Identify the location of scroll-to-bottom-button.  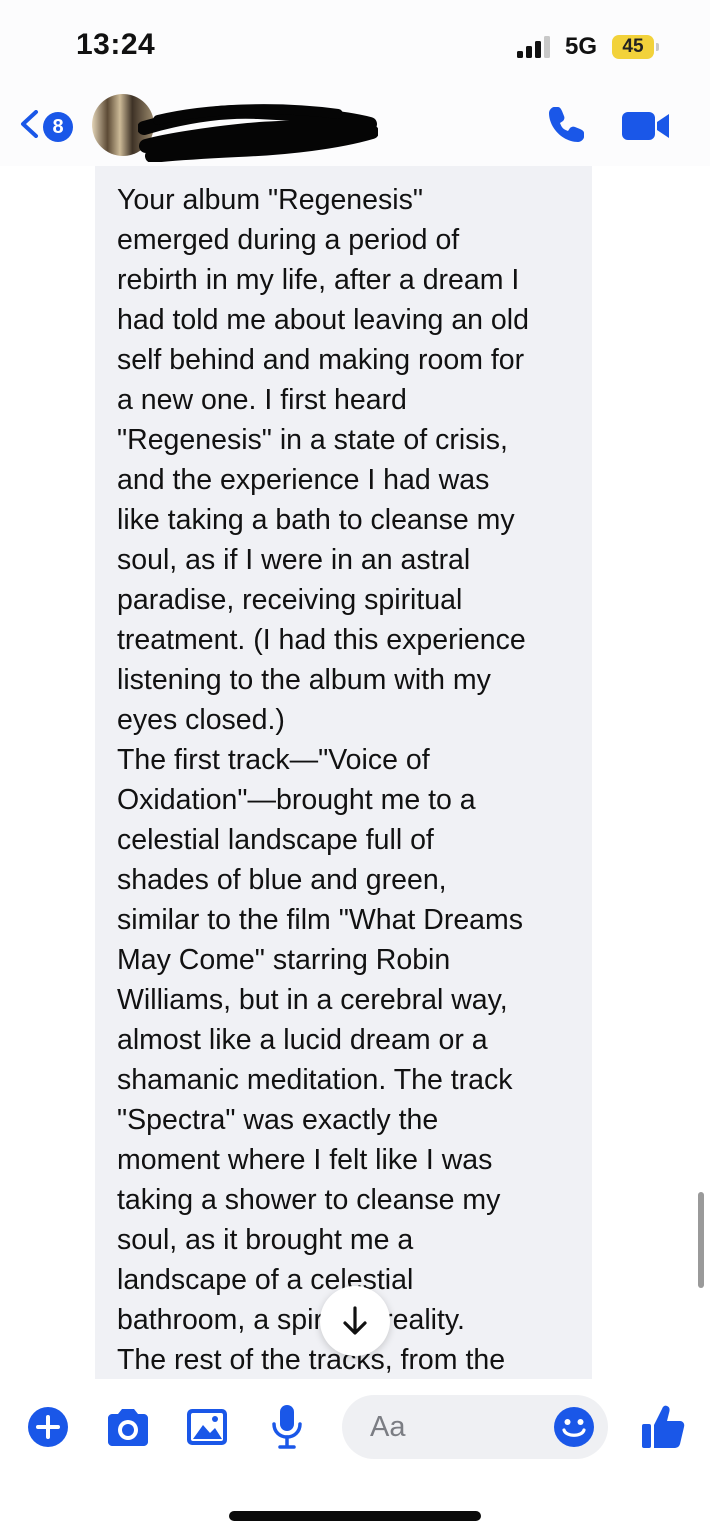
(355, 1321).